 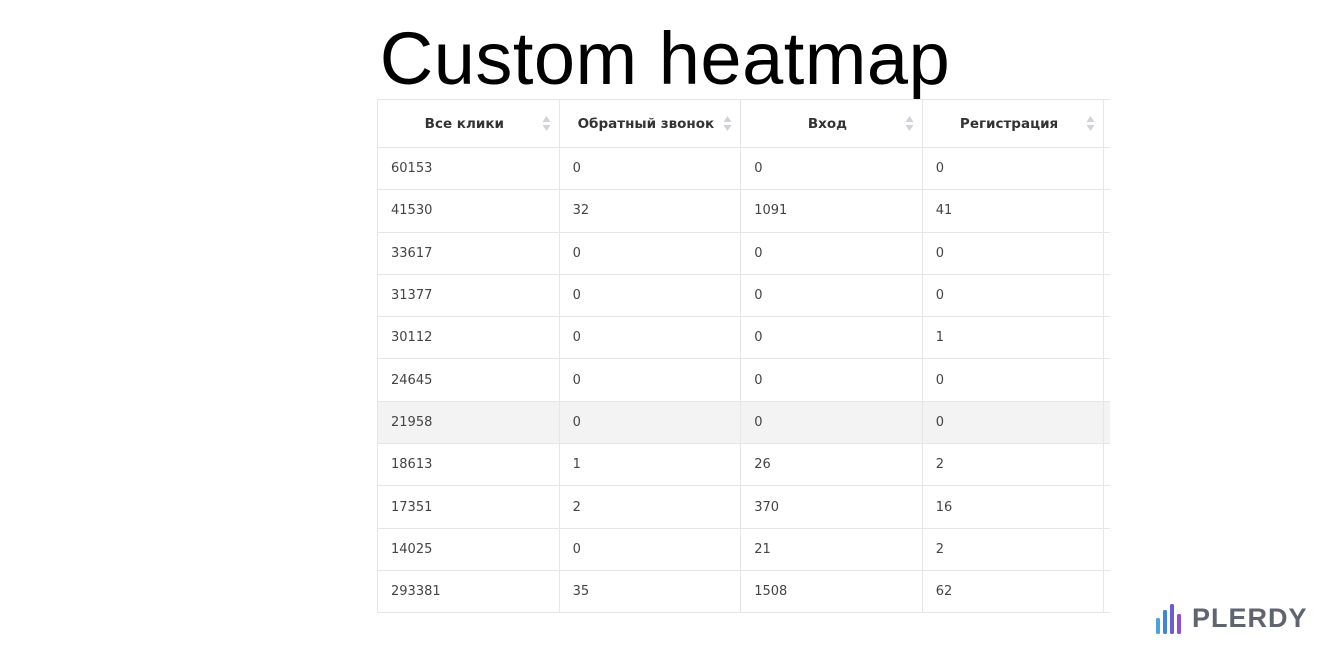 What do you see at coordinates (468, 507) in the screenshot?
I see `table-cell: 17351` at bounding box center [468, 507].